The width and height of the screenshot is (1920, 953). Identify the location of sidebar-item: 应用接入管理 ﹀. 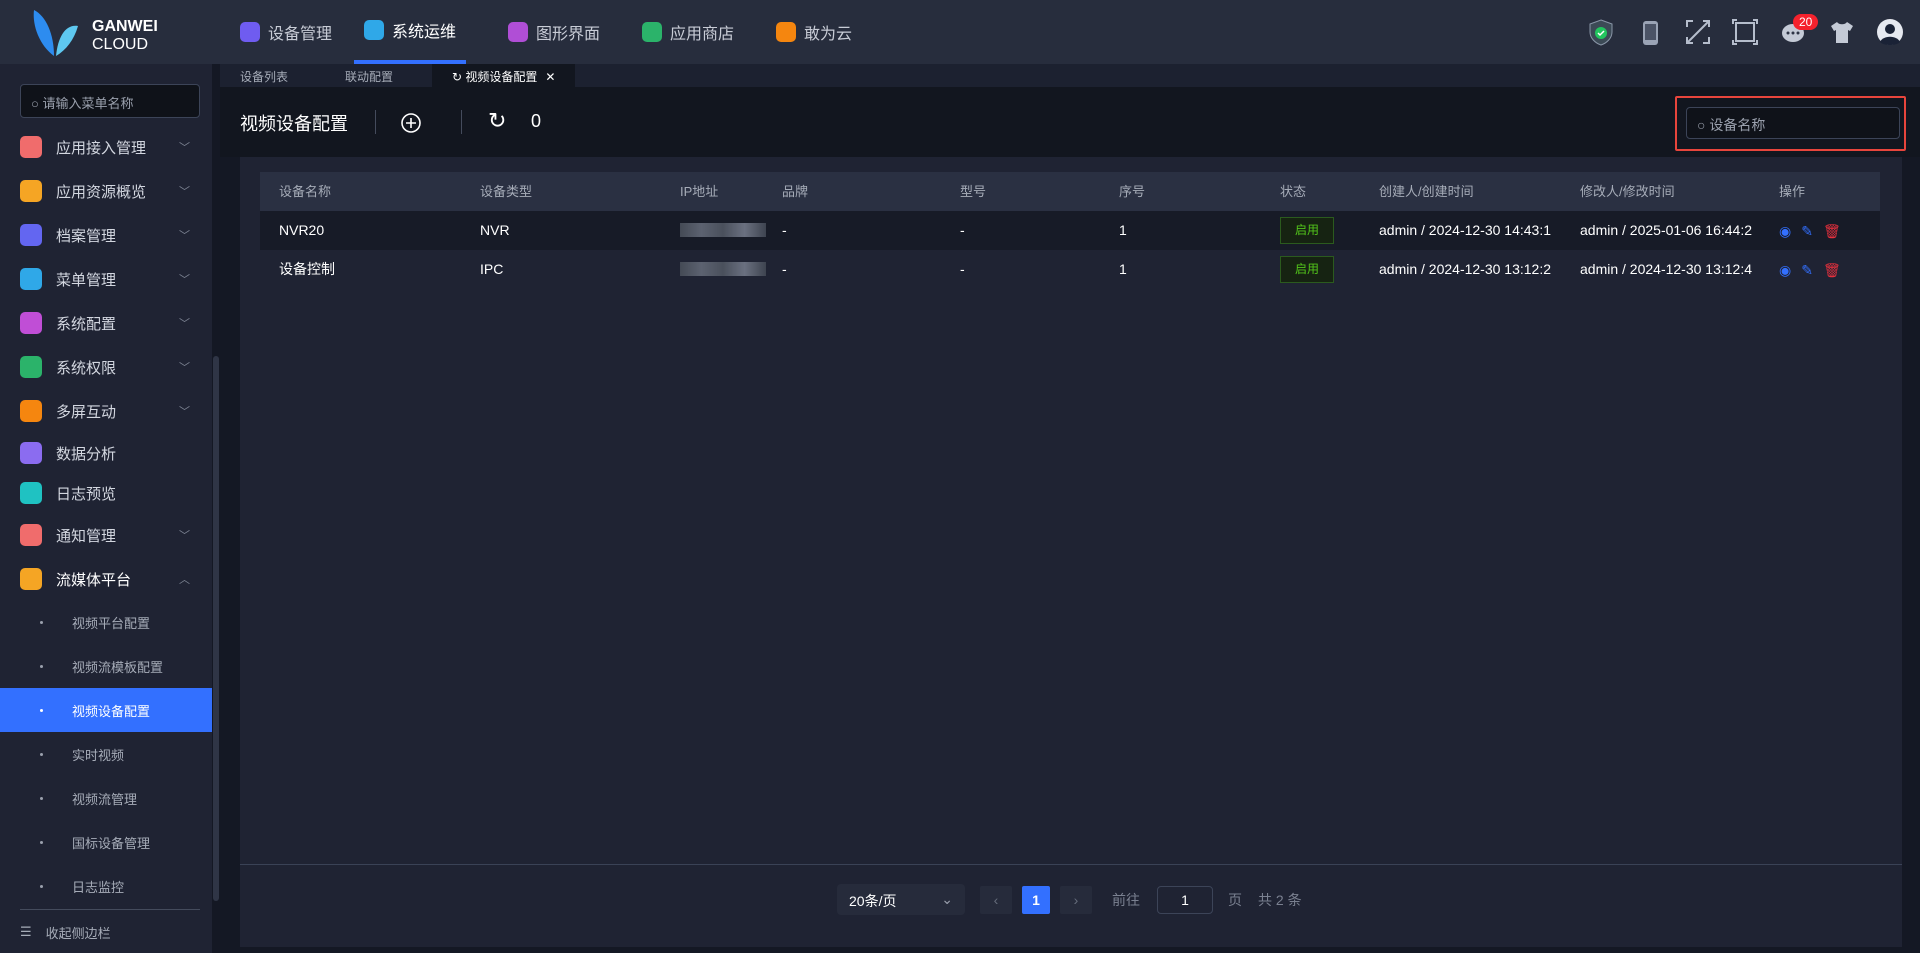
(106, 147).